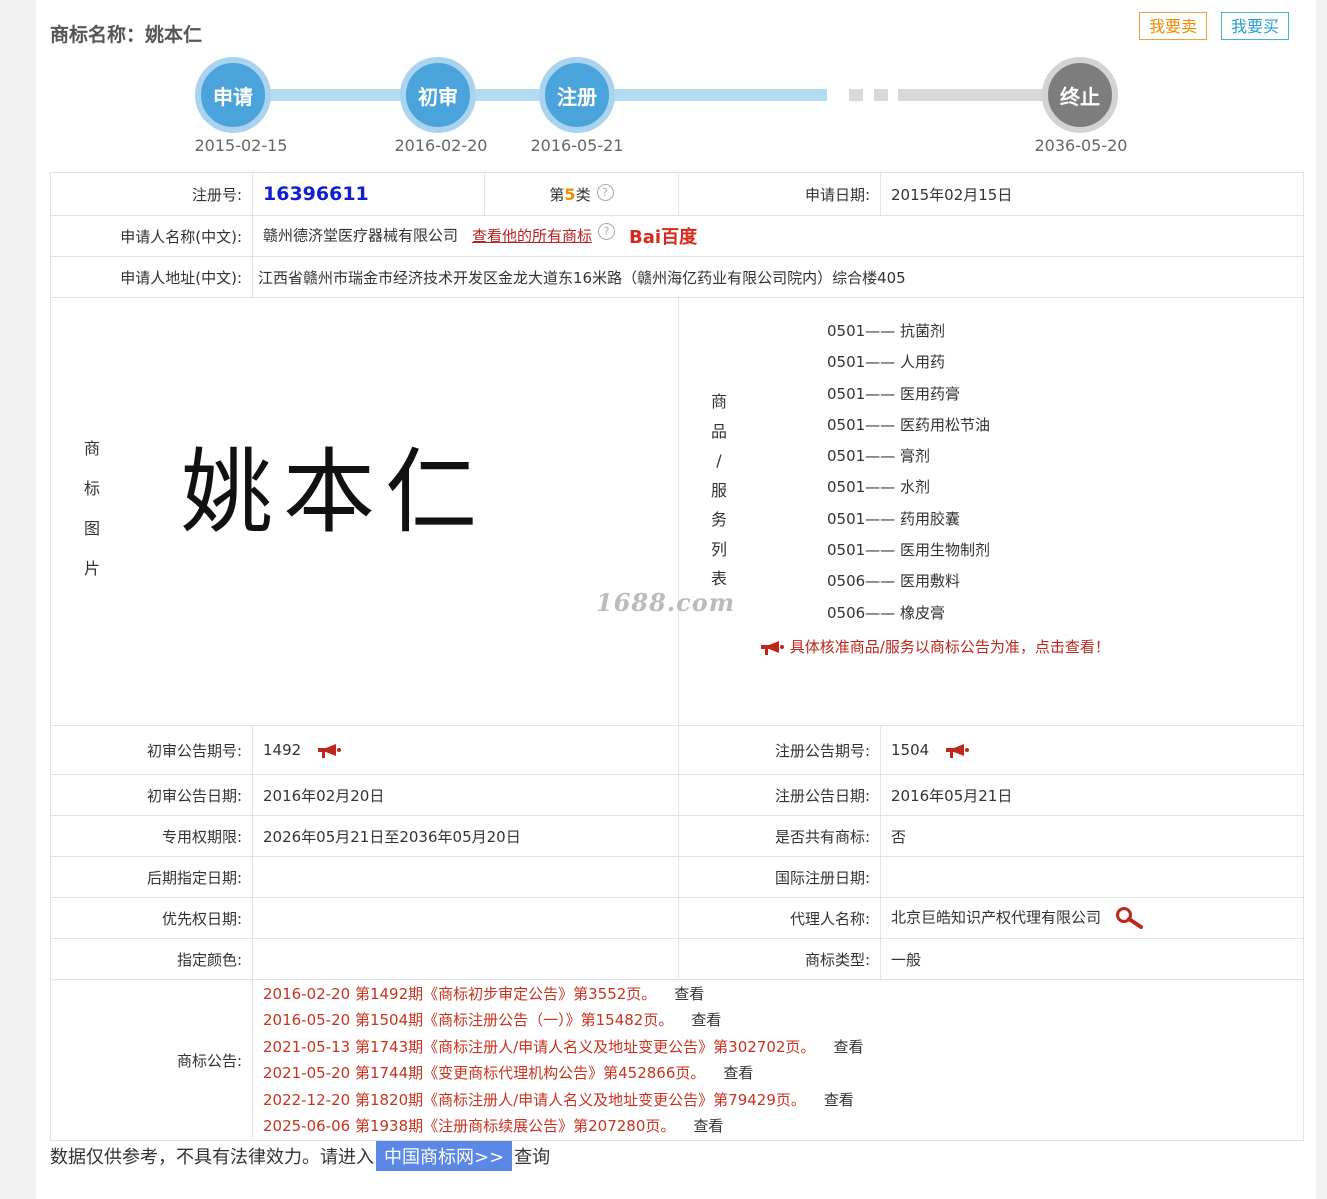 This screenshot has width=1327, height=1199. What do you see at coordinates (233, 95) in the screenshot?
I see `timeline-step-apply: 申请` at bounding box center [233, 95].